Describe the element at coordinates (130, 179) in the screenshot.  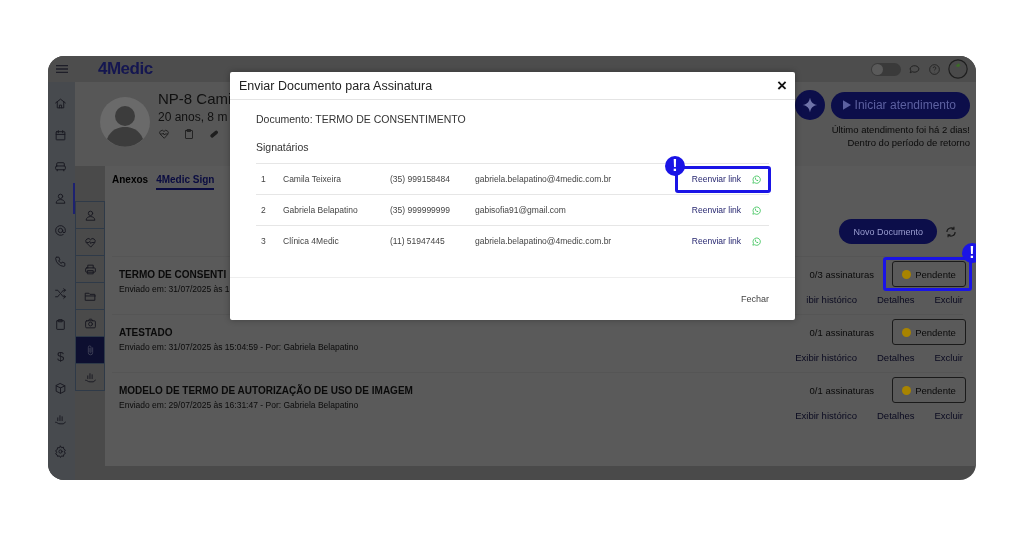
I see `tab: Anexos` at that location.